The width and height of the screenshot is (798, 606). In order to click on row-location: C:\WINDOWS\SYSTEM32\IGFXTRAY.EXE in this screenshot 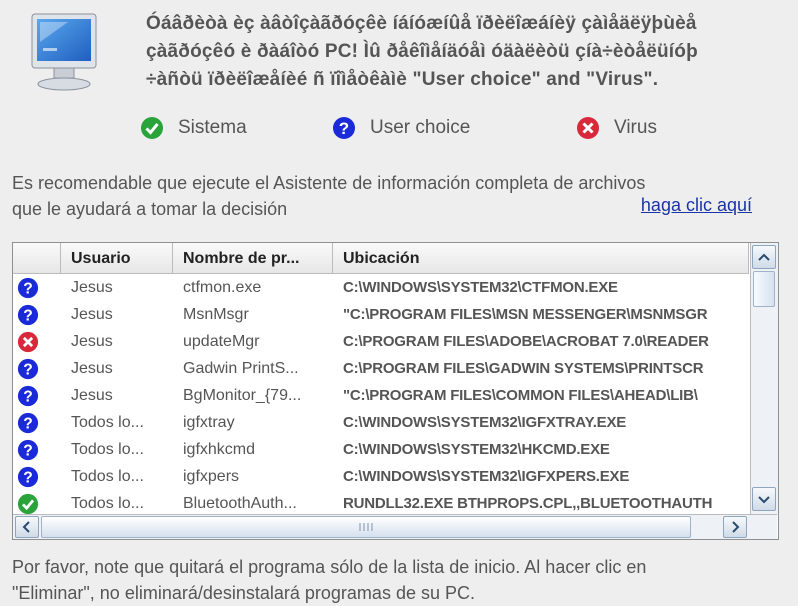, I will do `click(485, 422)`.